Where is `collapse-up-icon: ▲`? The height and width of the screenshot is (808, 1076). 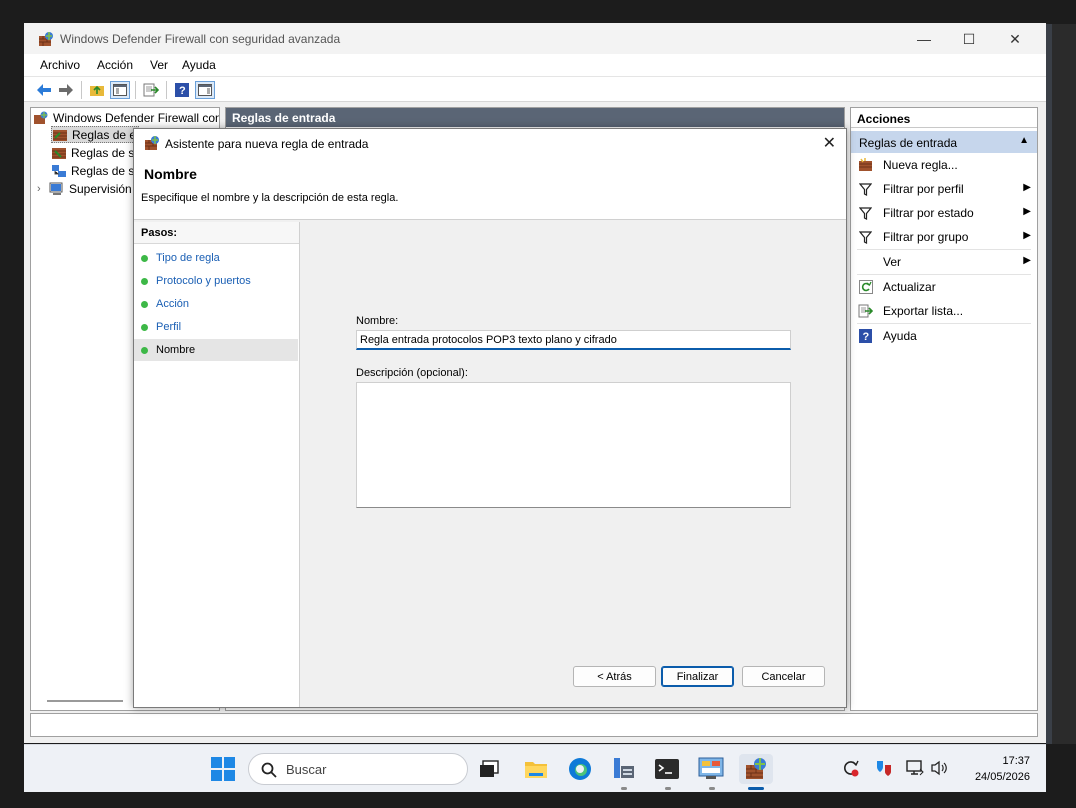
collapse-up-icon: ▲ is located at coordinates (1024, 140).